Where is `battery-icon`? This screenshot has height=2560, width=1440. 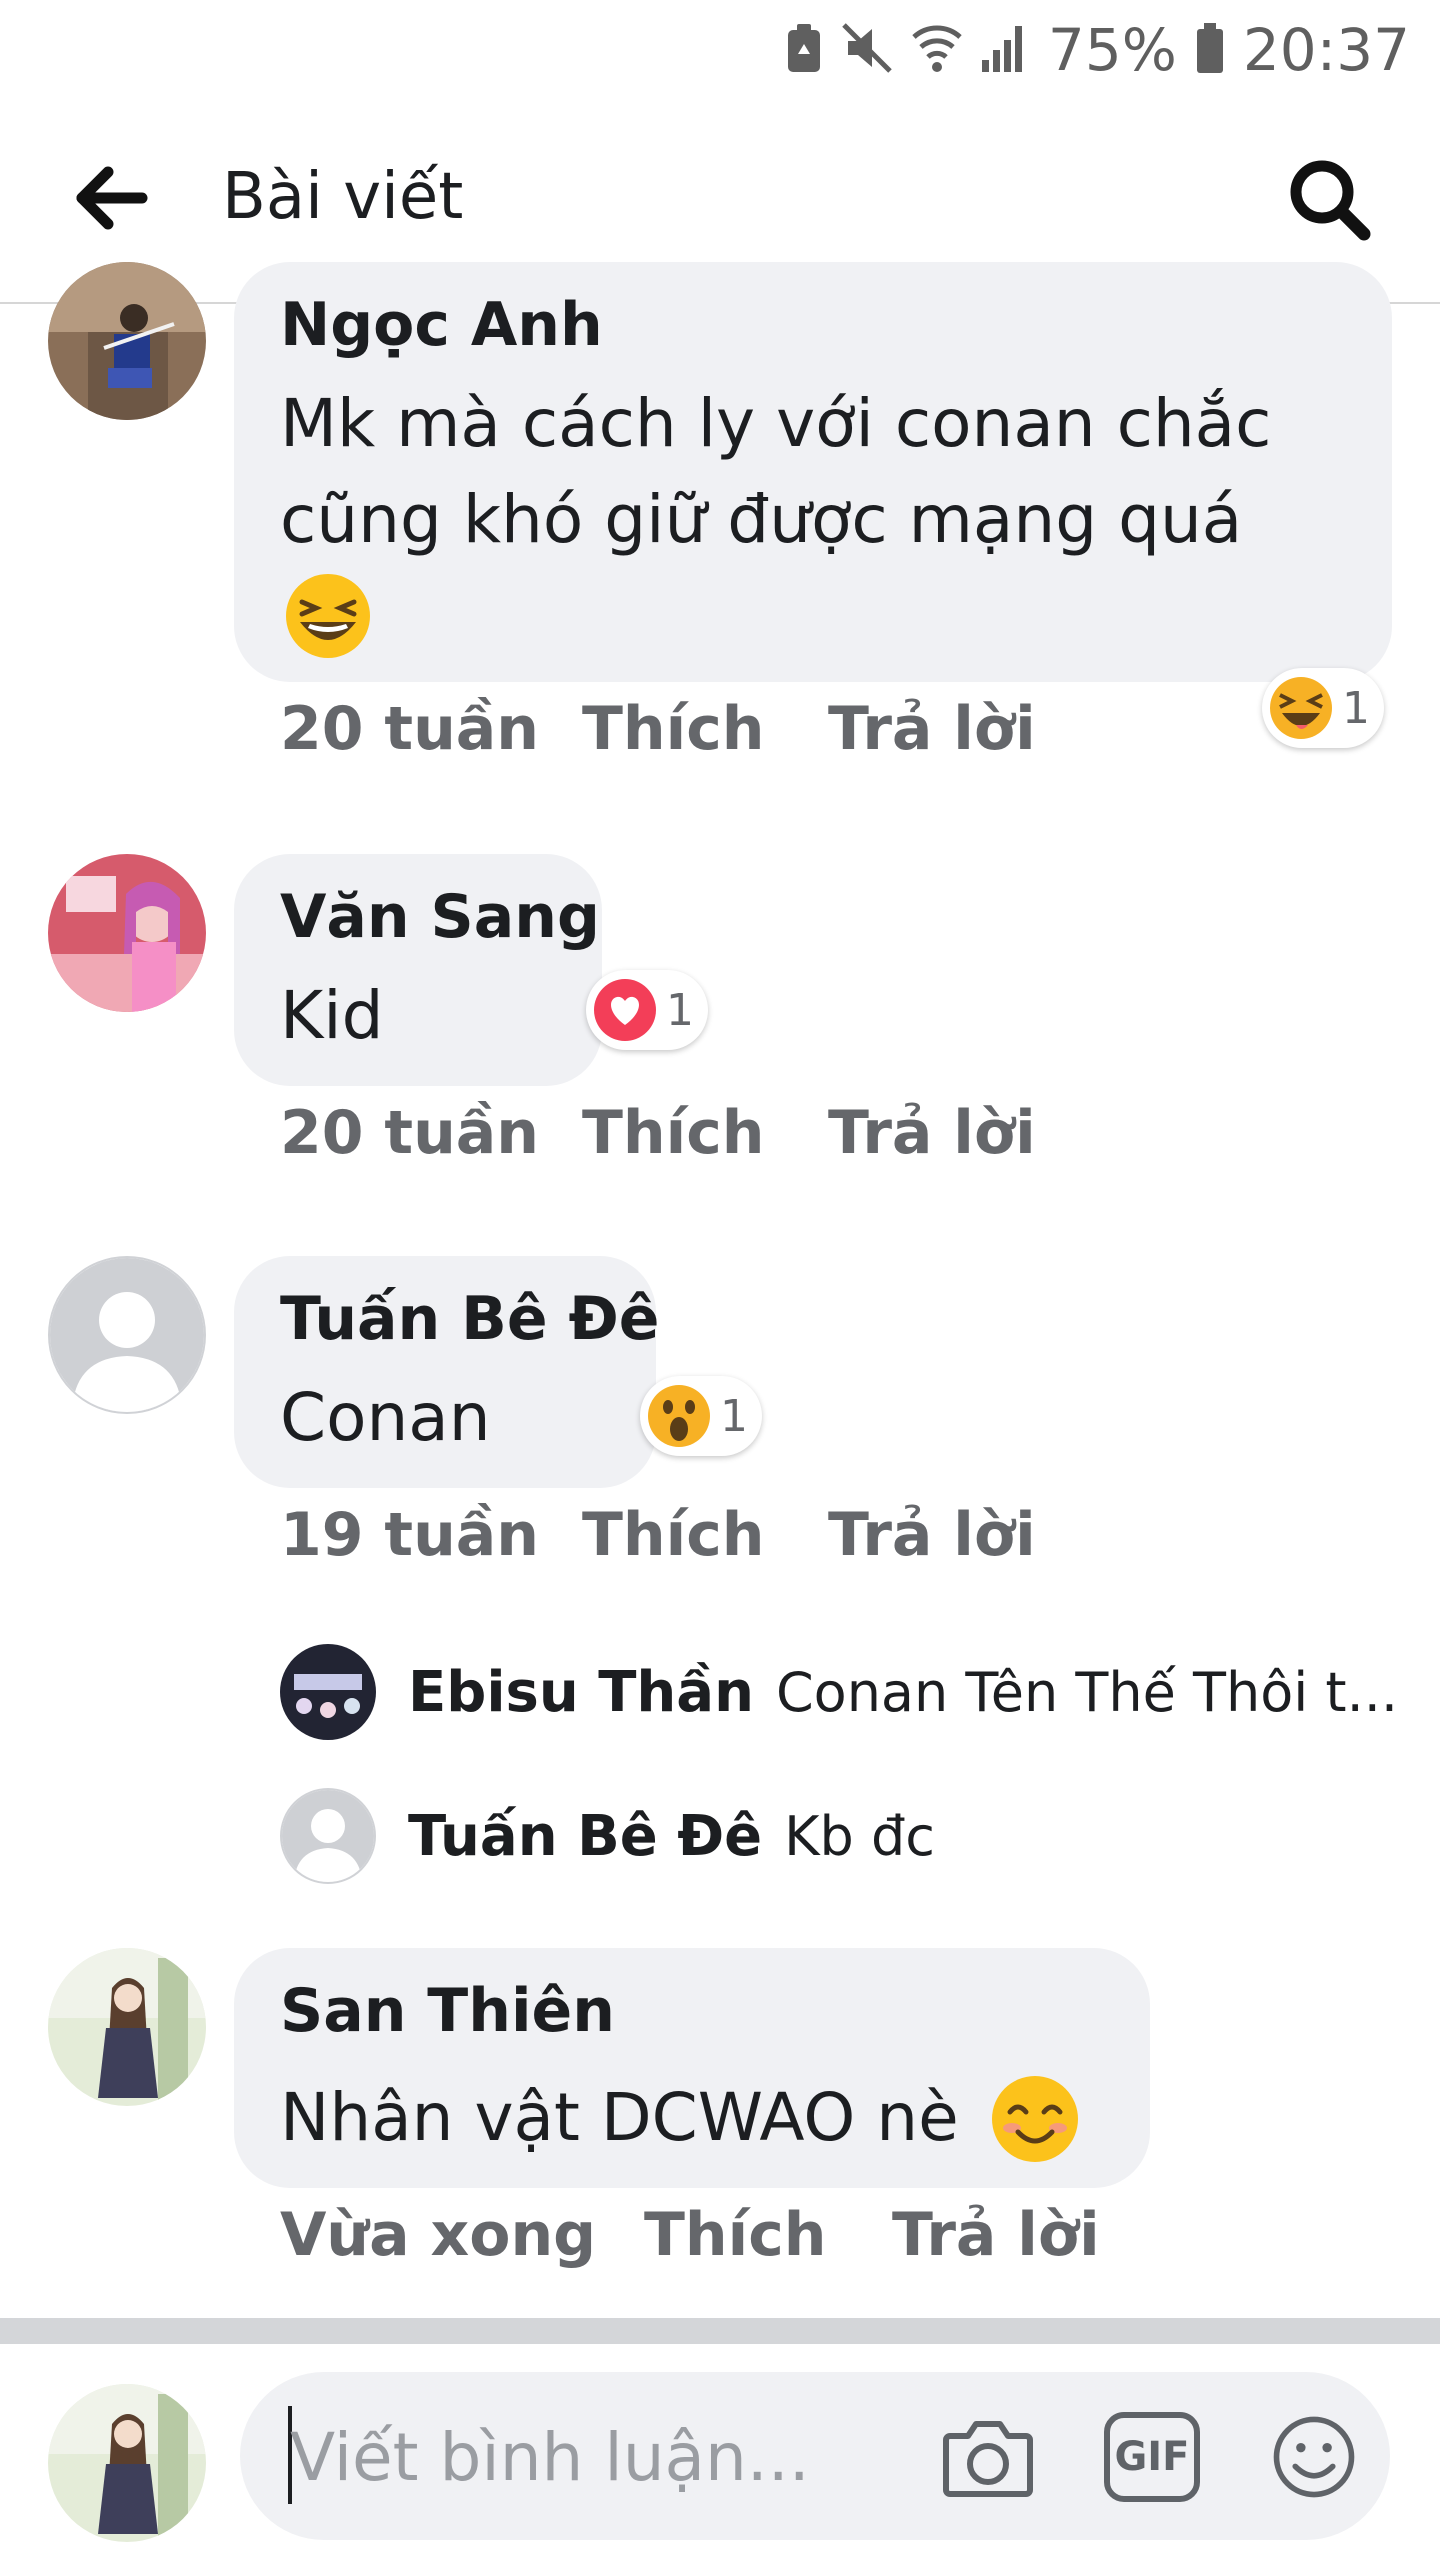 battery-icon is located at coordinates (1210, 50).